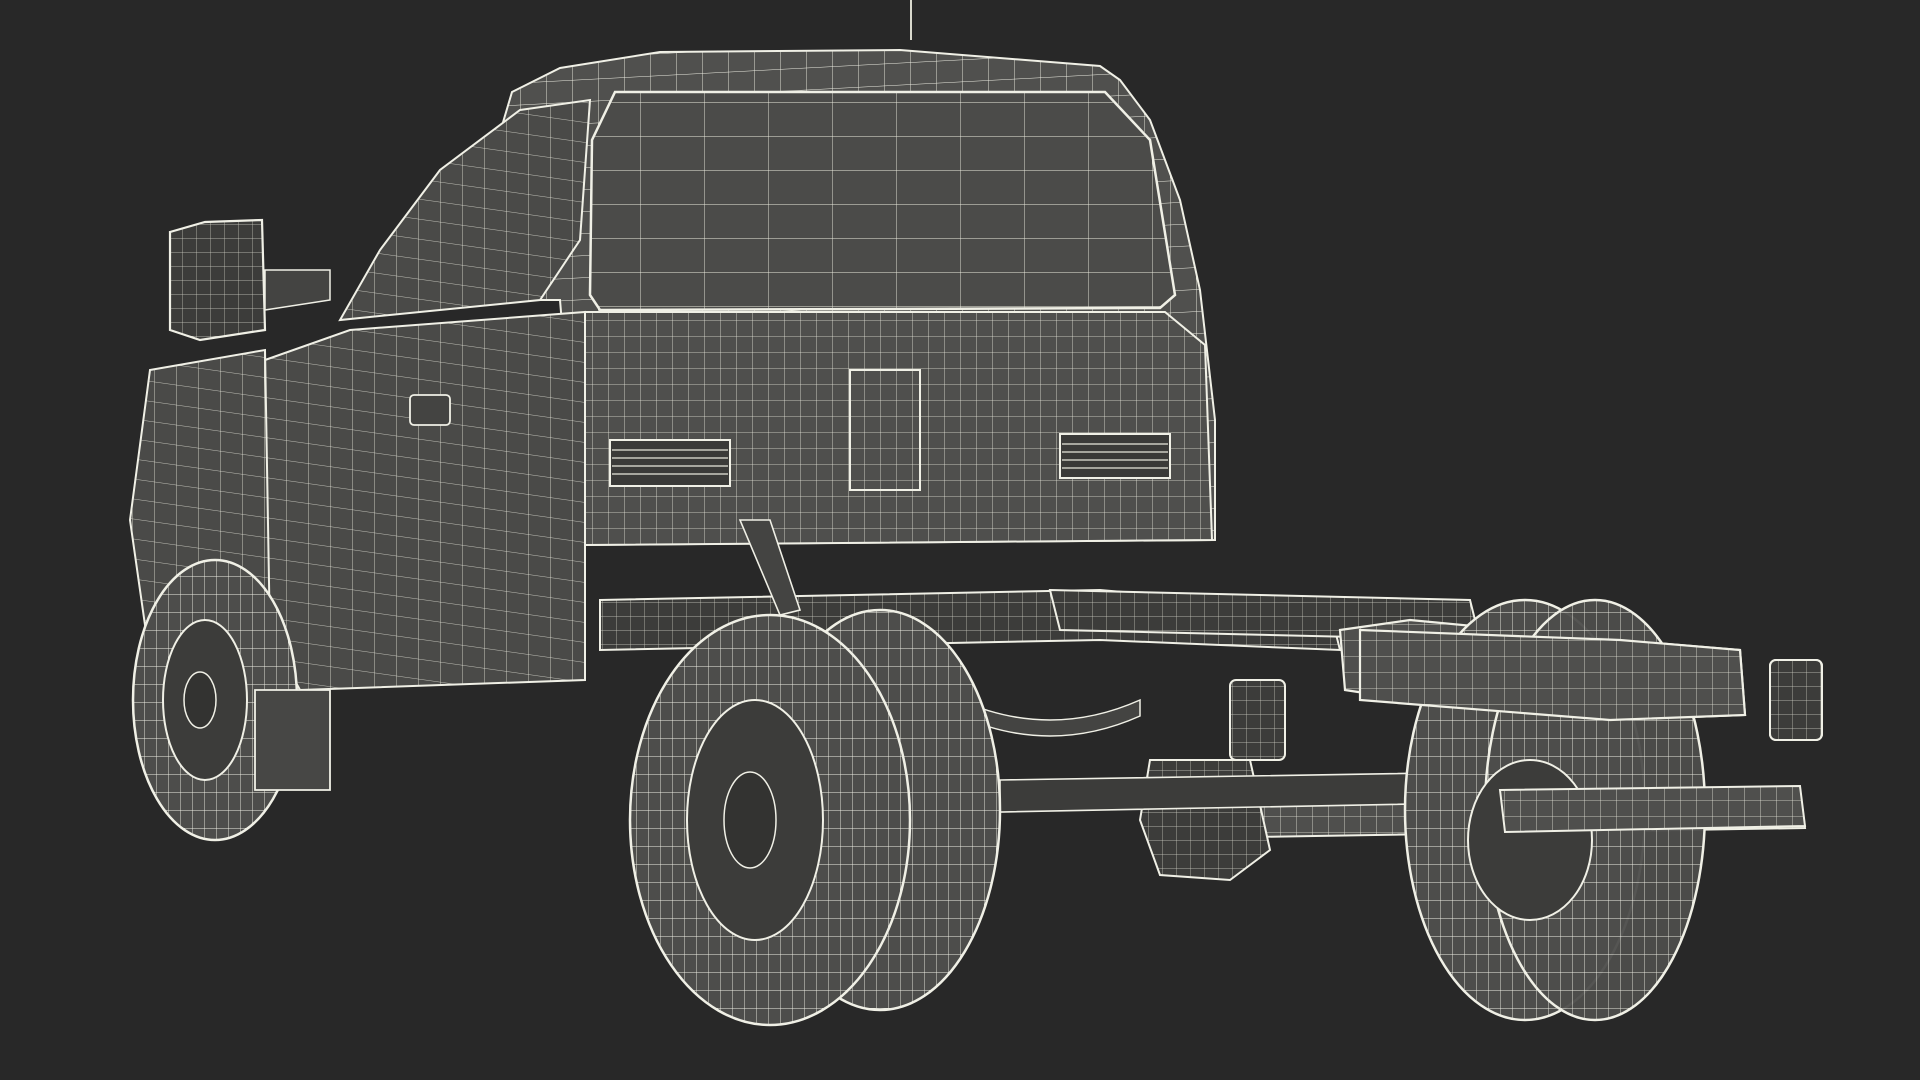 Image resolution: width=1920 pixels, height=1080 pixels. What do you see at coordinates (882, 201) in the screenshot?
I see `rear-window` at bounding box center [882, 201].